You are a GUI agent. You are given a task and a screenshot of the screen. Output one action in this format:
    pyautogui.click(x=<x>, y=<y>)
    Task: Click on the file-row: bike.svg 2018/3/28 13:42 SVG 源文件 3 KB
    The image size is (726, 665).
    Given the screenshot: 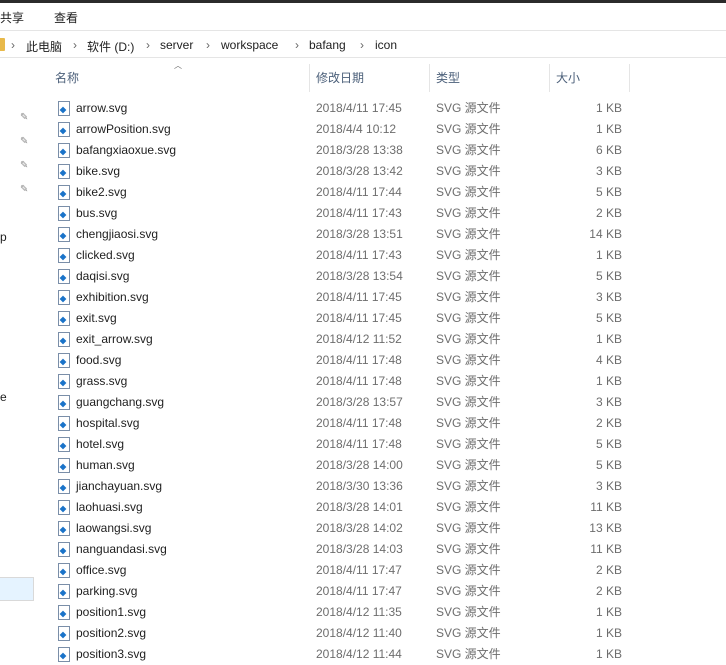 What is the action you would take?
    pyautogui.click(x=338, y=171)
    